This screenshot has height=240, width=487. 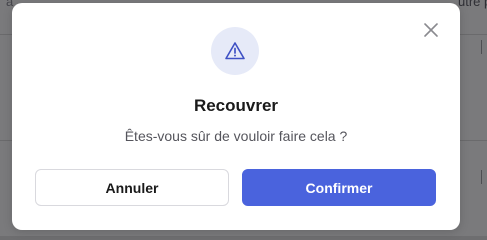 What do you see at coordinates (236, 136) in the screenshot?
I see `dialog-message: Êtes-vous sûr de vouloir faire cela ?` at bounding box center [236, 136].